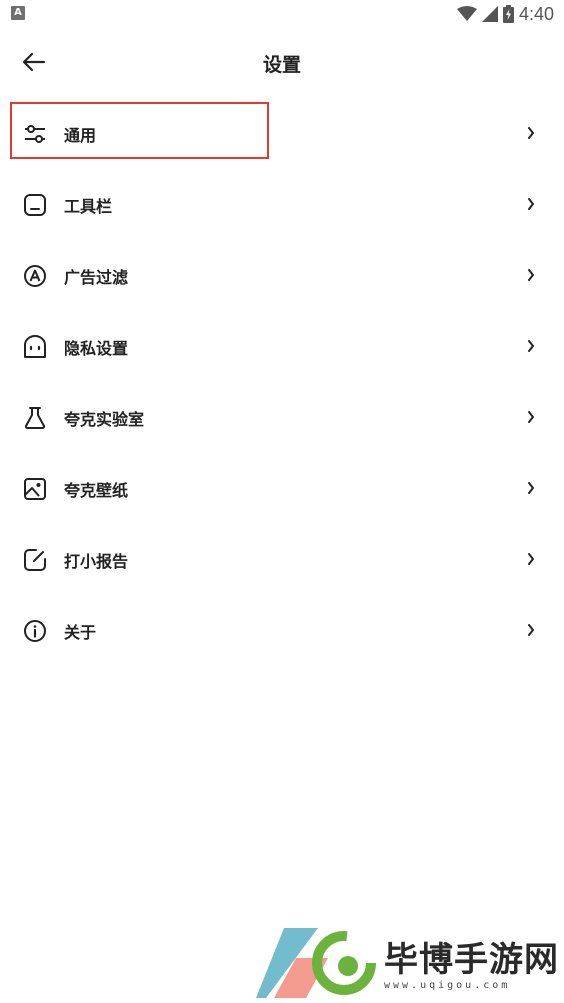 The width and height of the screenshot is (564, 1003). I want to click on menu-item-report: 打小报告, so click(282, 559).